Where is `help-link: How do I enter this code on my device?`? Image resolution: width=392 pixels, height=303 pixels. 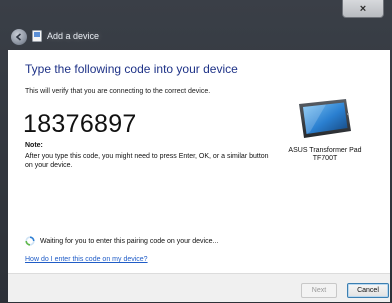 help-link: How do I enter this code on my device? is located at coordinates (86, 259).